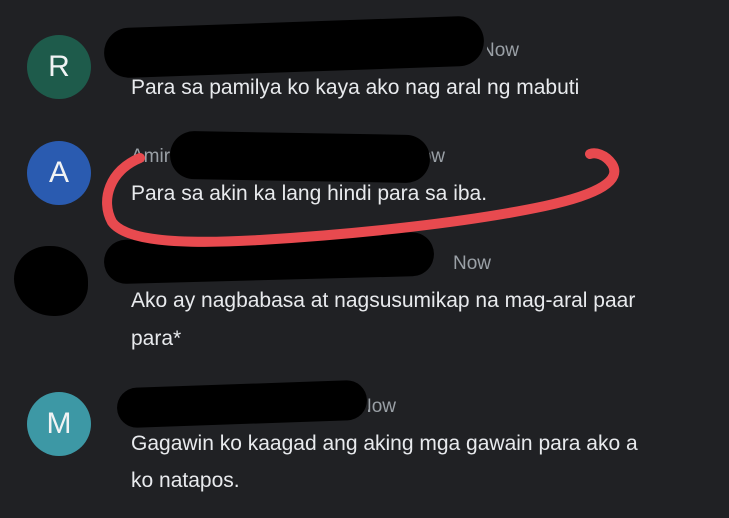 This screenshot has height=518, width=729. What do you see at coordinates (156, 338) in the screenshot?
I see `comment-text-line2: para*` at bounding box center [156, 338].